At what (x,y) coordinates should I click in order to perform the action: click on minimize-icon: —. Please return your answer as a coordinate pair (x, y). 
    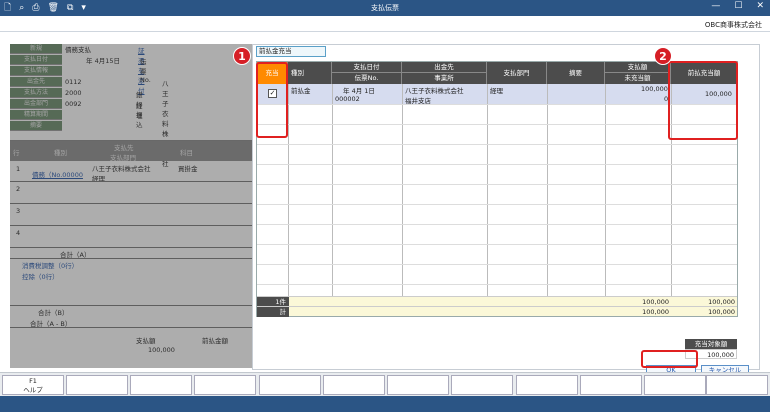
    Looking at the image, I should click on (715, 6).